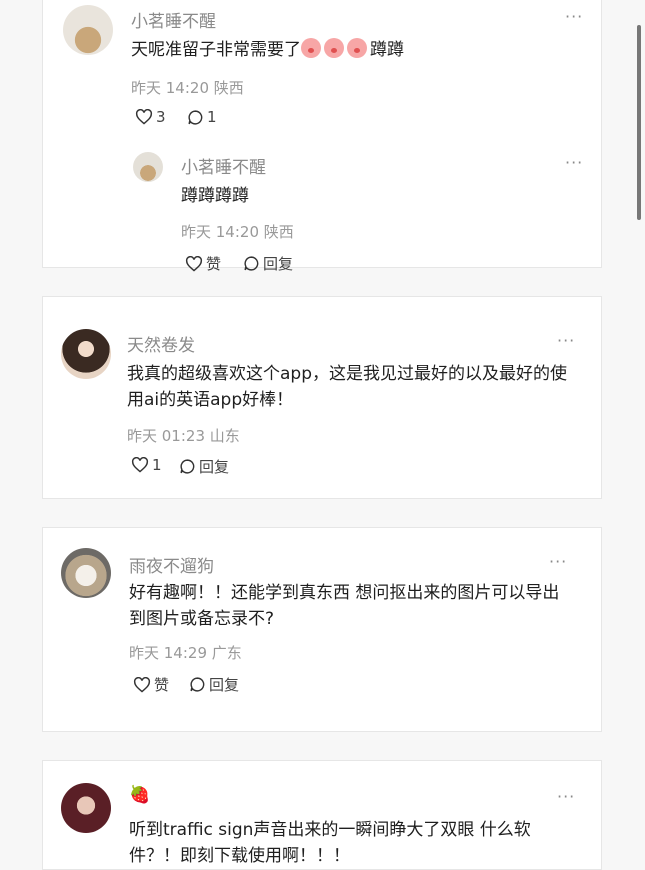  I want to click on comment-text: 好有趣啊！！还能学到真东西 想问抠出来的图片可以导出到图片或备忘录不?, so click(344, 606).